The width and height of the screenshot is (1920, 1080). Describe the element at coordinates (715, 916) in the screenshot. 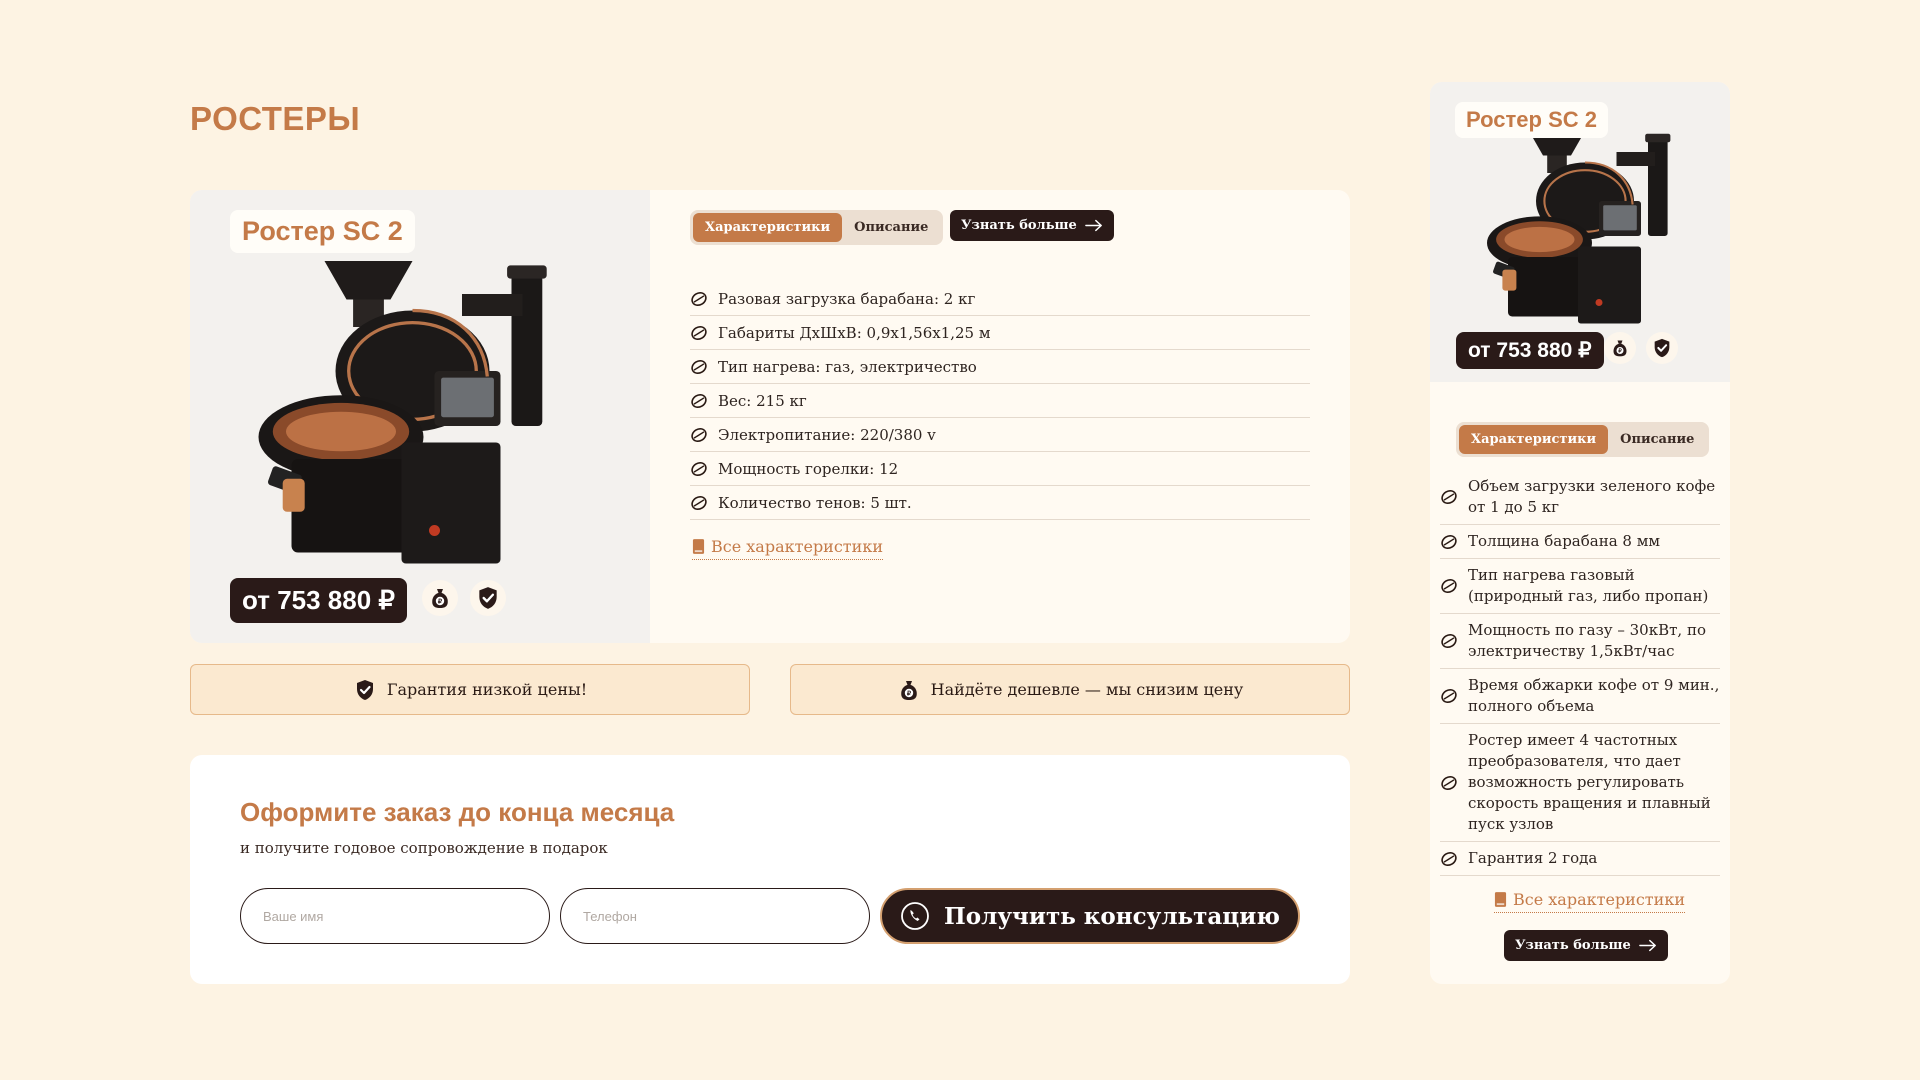

I see `phone-input` at that location.